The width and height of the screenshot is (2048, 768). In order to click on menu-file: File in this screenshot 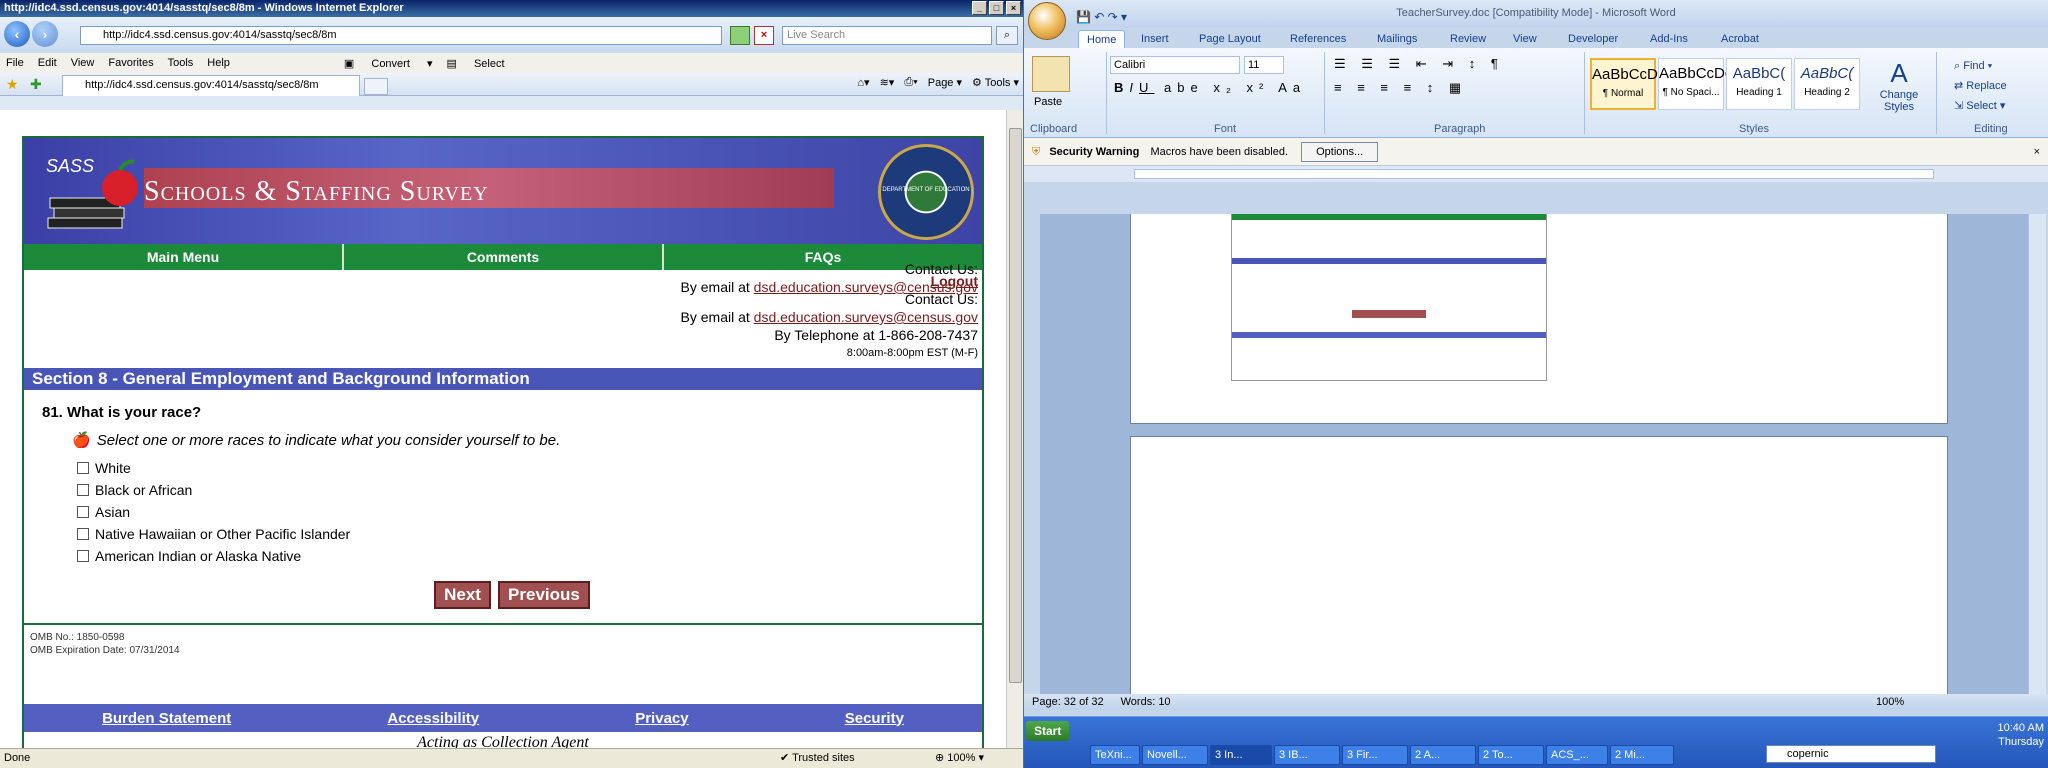, I will do `click(15, 63)`.